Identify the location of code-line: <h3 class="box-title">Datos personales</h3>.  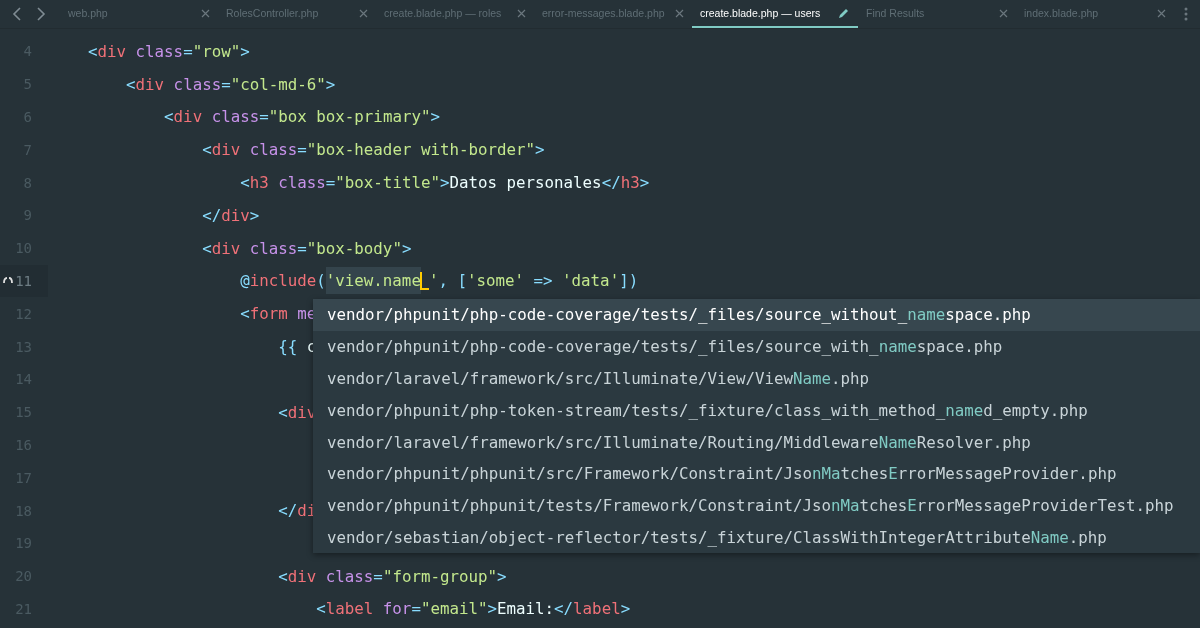
(444, 183).